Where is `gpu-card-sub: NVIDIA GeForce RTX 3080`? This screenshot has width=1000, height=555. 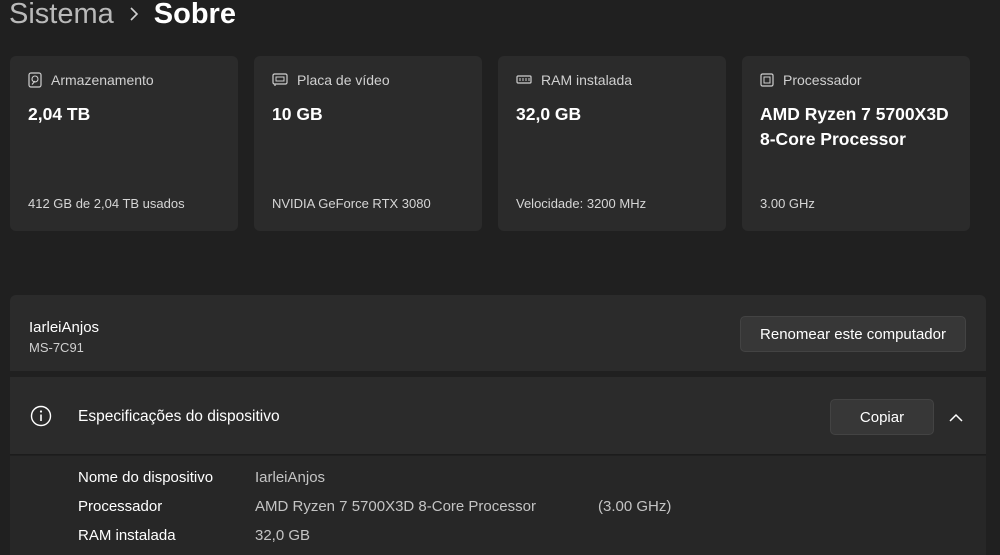
gpu-card-sub: NVIDIA GeForce RTX 3080 is located at coordinates (351, 203).